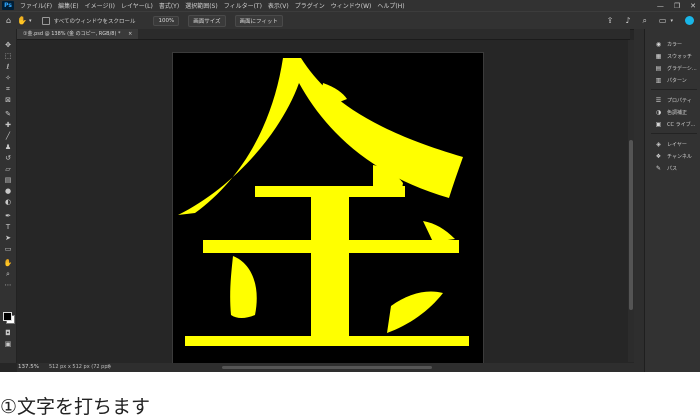  I want to click on document-tab-title: ①金.psd @ 138% (金 のコピー, RGB/8) *, so click(72, 34).